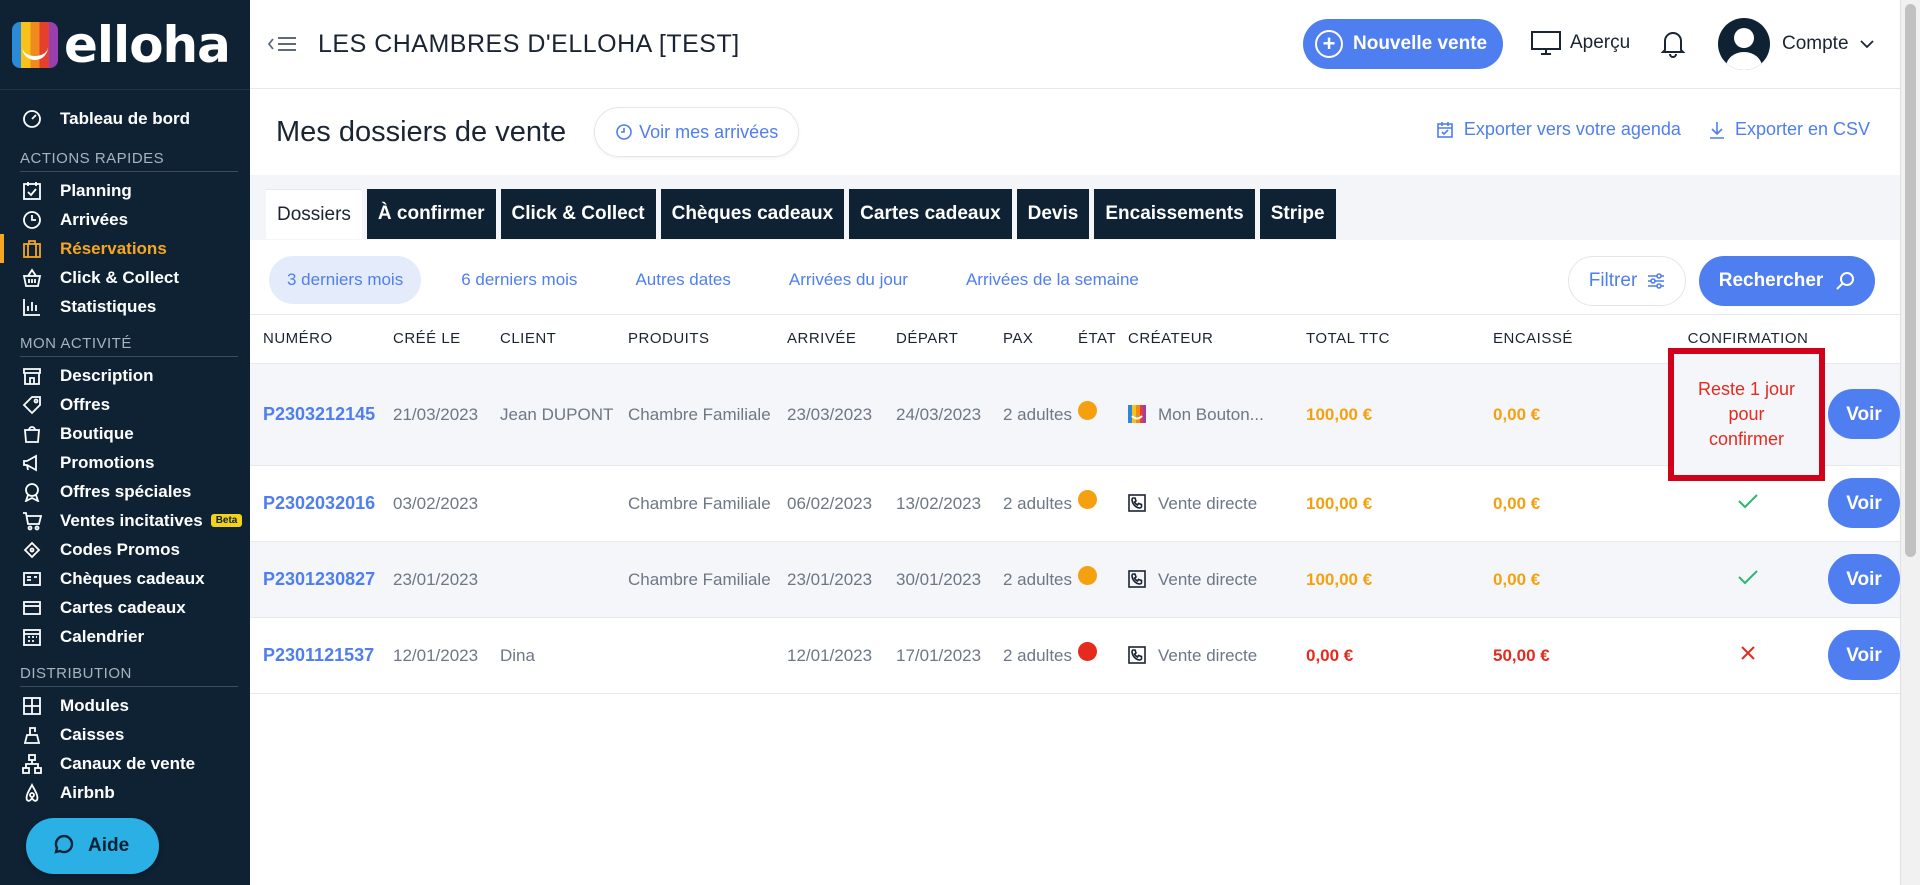 The image size is (1920, 885). What do you see at coordinates (107, 462) in the screenshot?
I see `sidebar-item-label: Promotions` at bounding box center [107, 462].